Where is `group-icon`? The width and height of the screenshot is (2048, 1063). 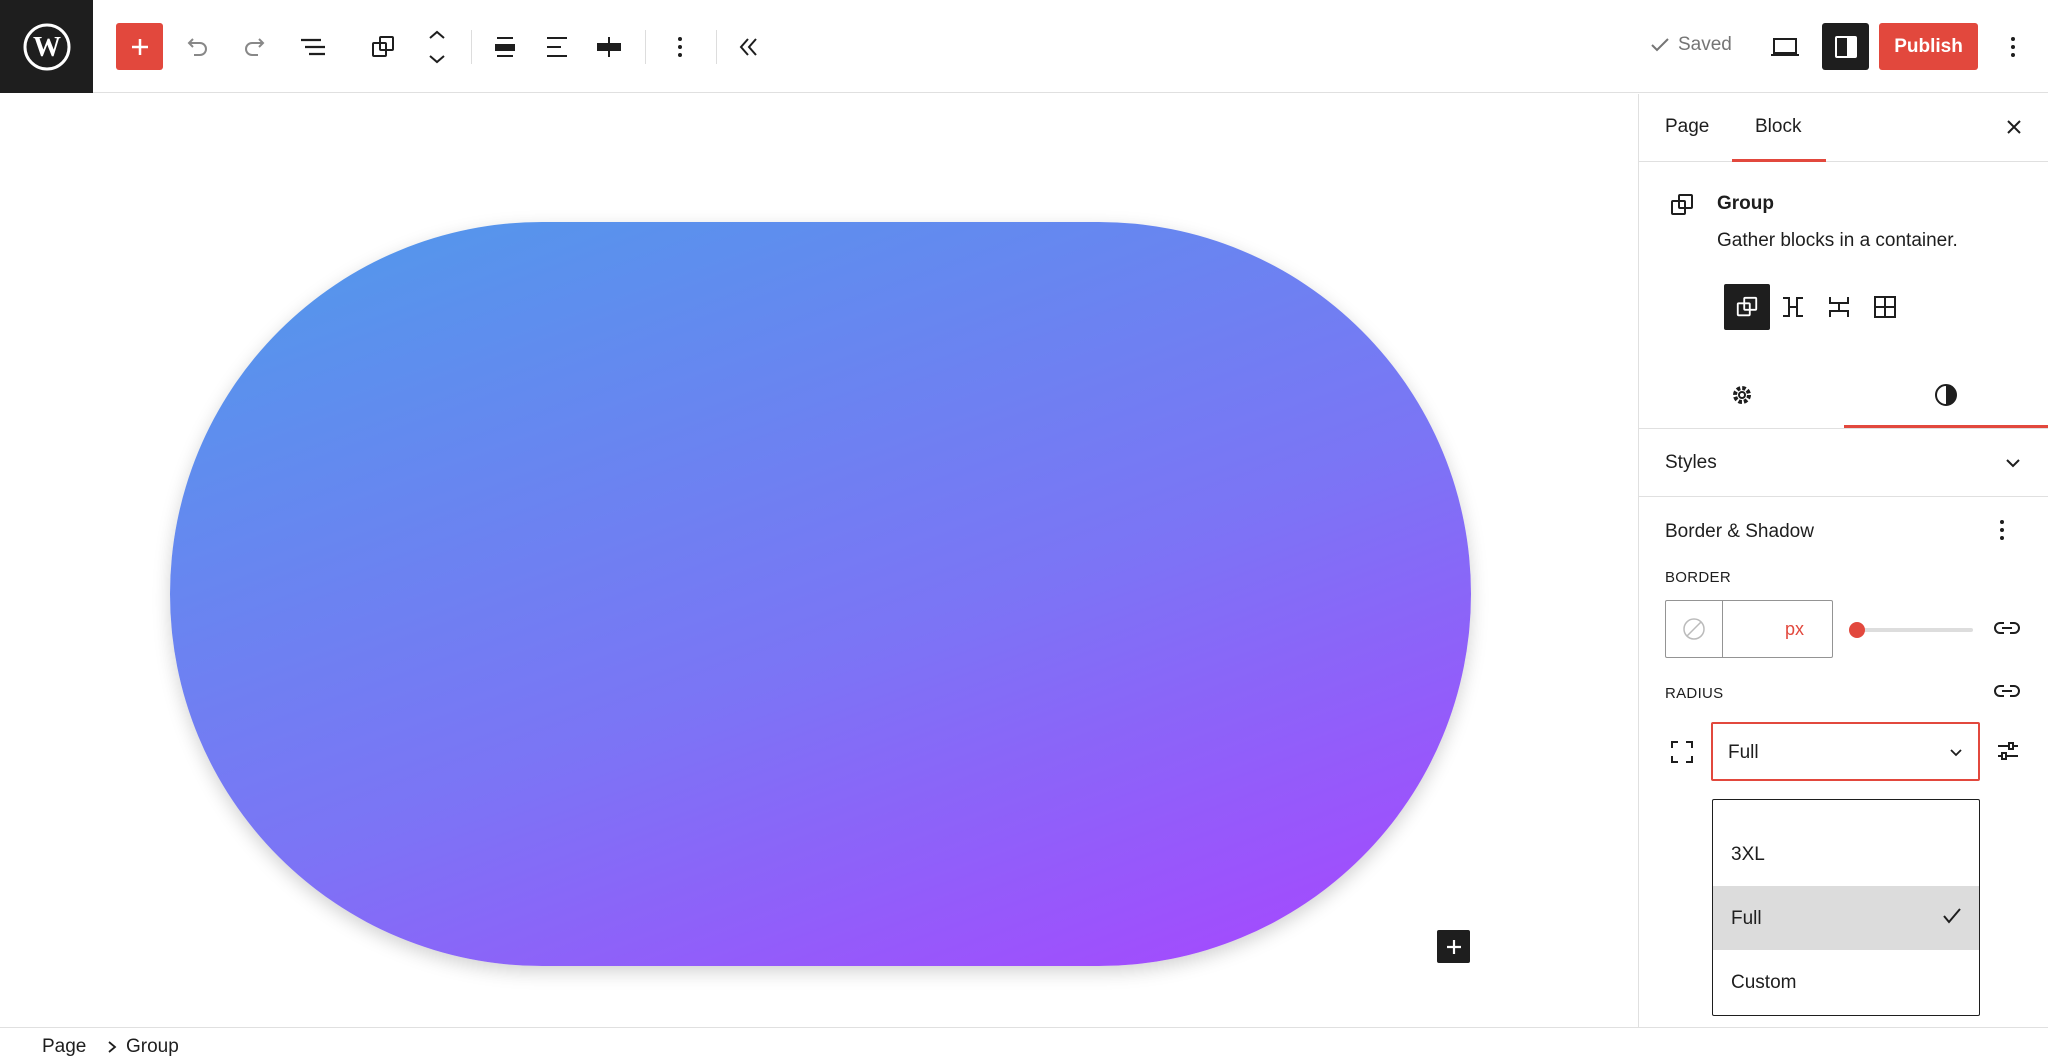
group-icon is located at coordinates (1747, 306).